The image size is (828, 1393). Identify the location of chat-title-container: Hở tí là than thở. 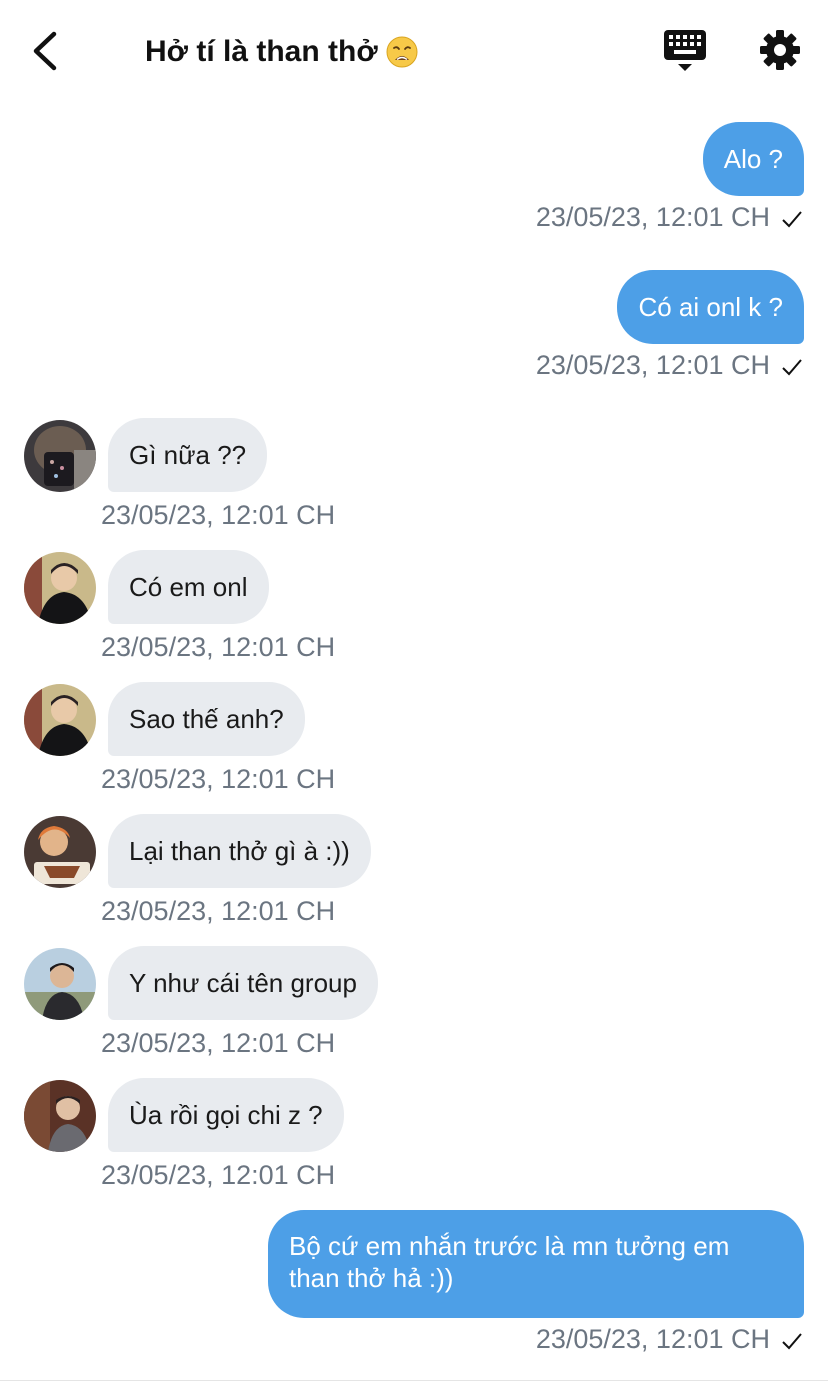
(281, 52).